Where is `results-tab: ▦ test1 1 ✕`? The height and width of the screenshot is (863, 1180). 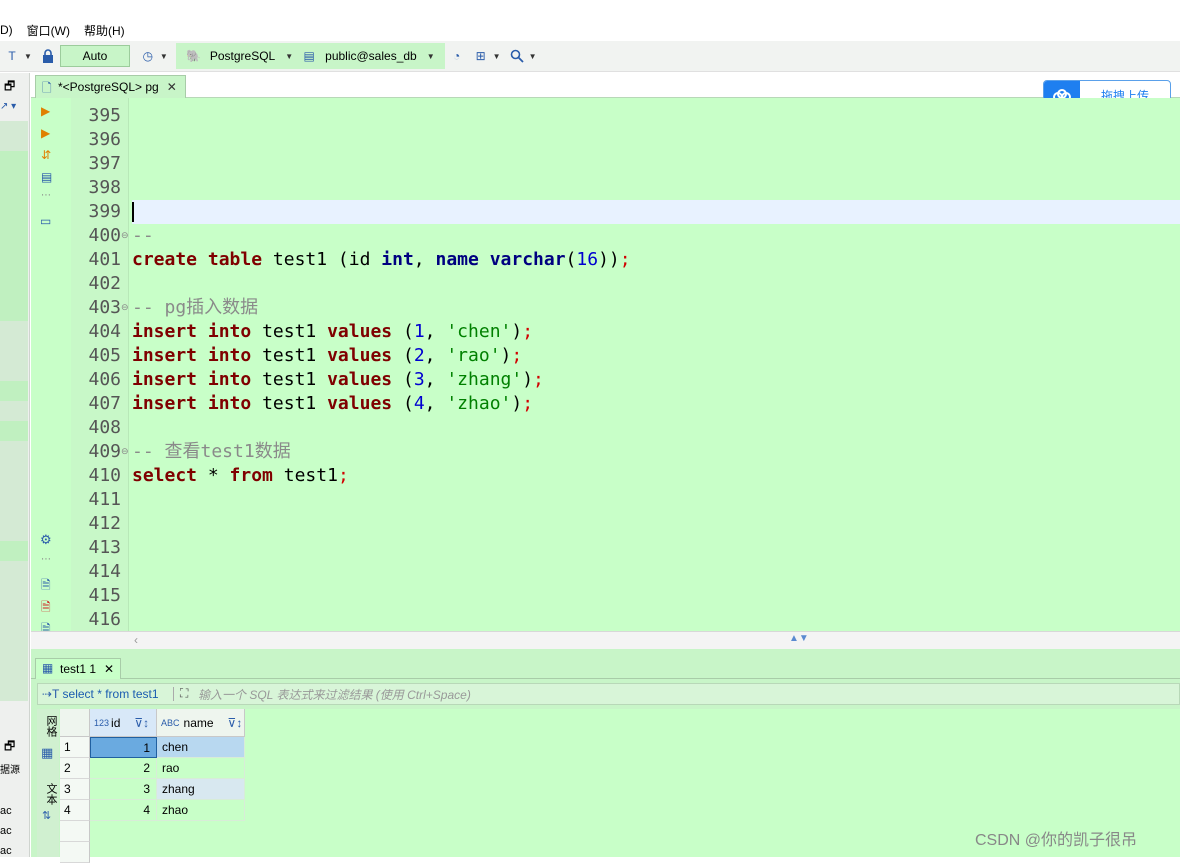
results-tab: ▦ test1 1 ✕ is located at coordinates (78, 668).